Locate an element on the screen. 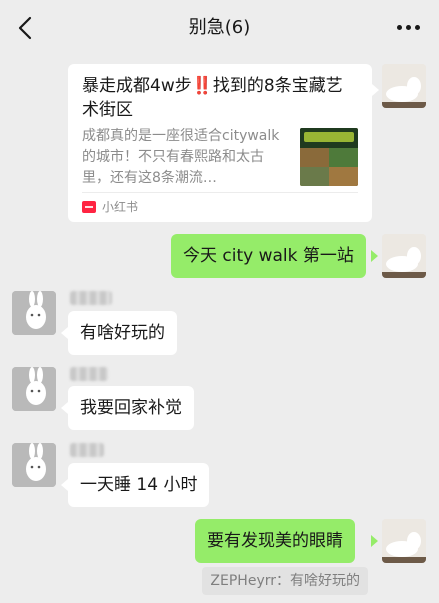  chat-header: 别急(6) is located at coordinates (219, 28).